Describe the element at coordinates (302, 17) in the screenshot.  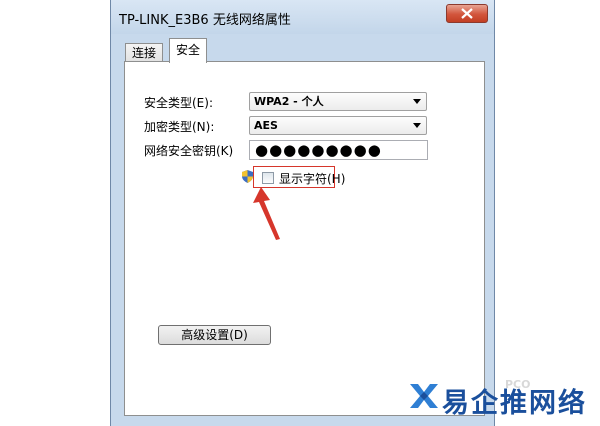
I see `title-bar: TP-LINK_E3B6 无线网络属性` at that location.